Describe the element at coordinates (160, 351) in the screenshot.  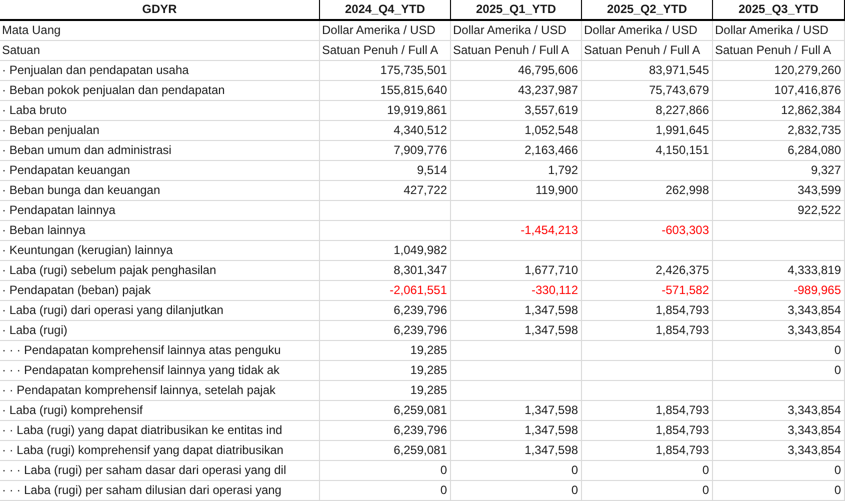
I see `row-label: · · · Pendapatan komprehensif lainnya atas penguku` at that location.